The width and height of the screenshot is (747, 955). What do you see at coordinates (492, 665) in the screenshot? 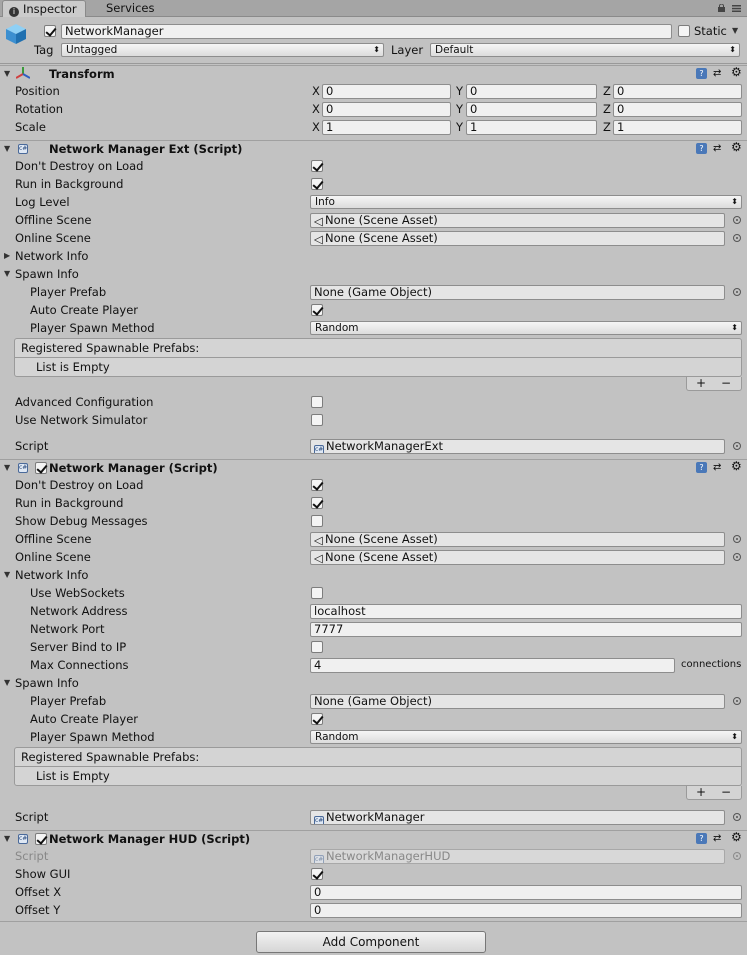
I see `max-connections-input: 4` at bounding box center [492, 665].